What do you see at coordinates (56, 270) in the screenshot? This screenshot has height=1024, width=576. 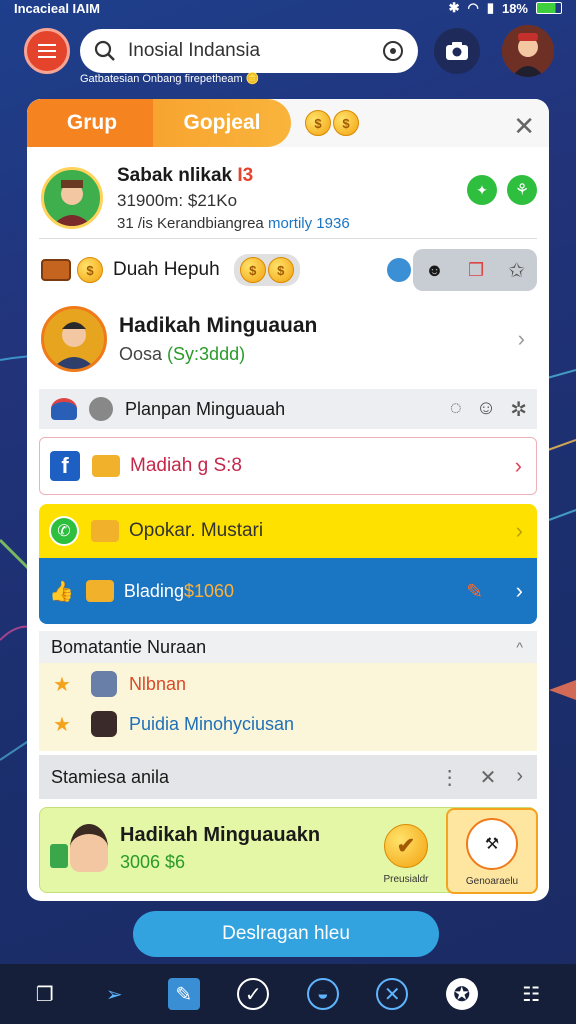 I see `treasure-chest-icon` at bounding box center [56, 270].